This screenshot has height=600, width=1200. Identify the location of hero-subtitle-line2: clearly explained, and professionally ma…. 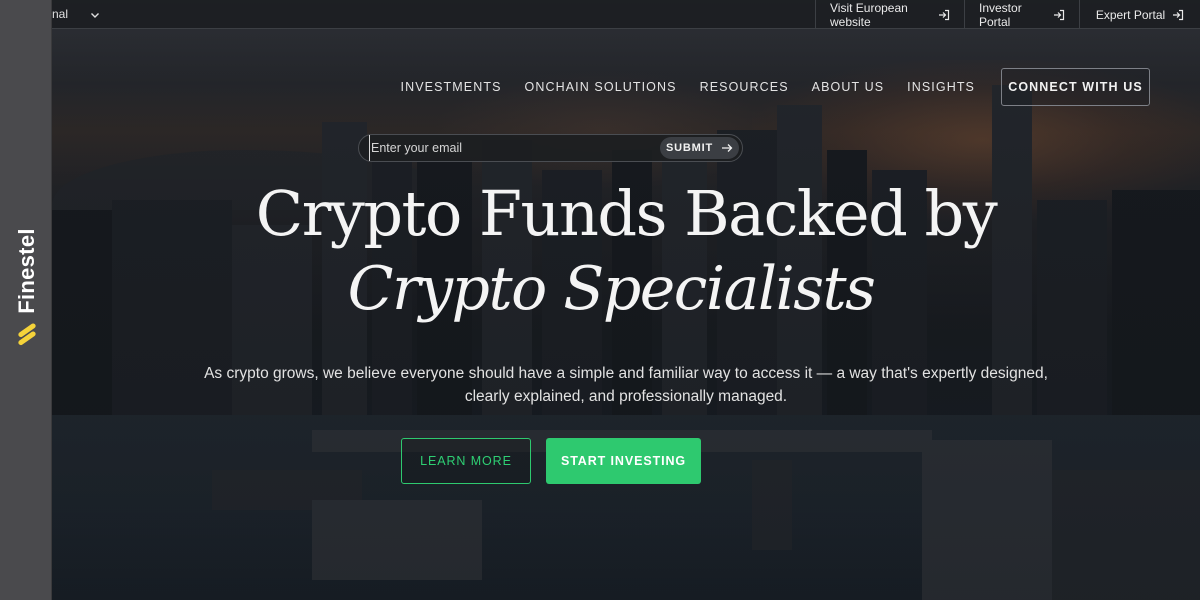
(626, 396).